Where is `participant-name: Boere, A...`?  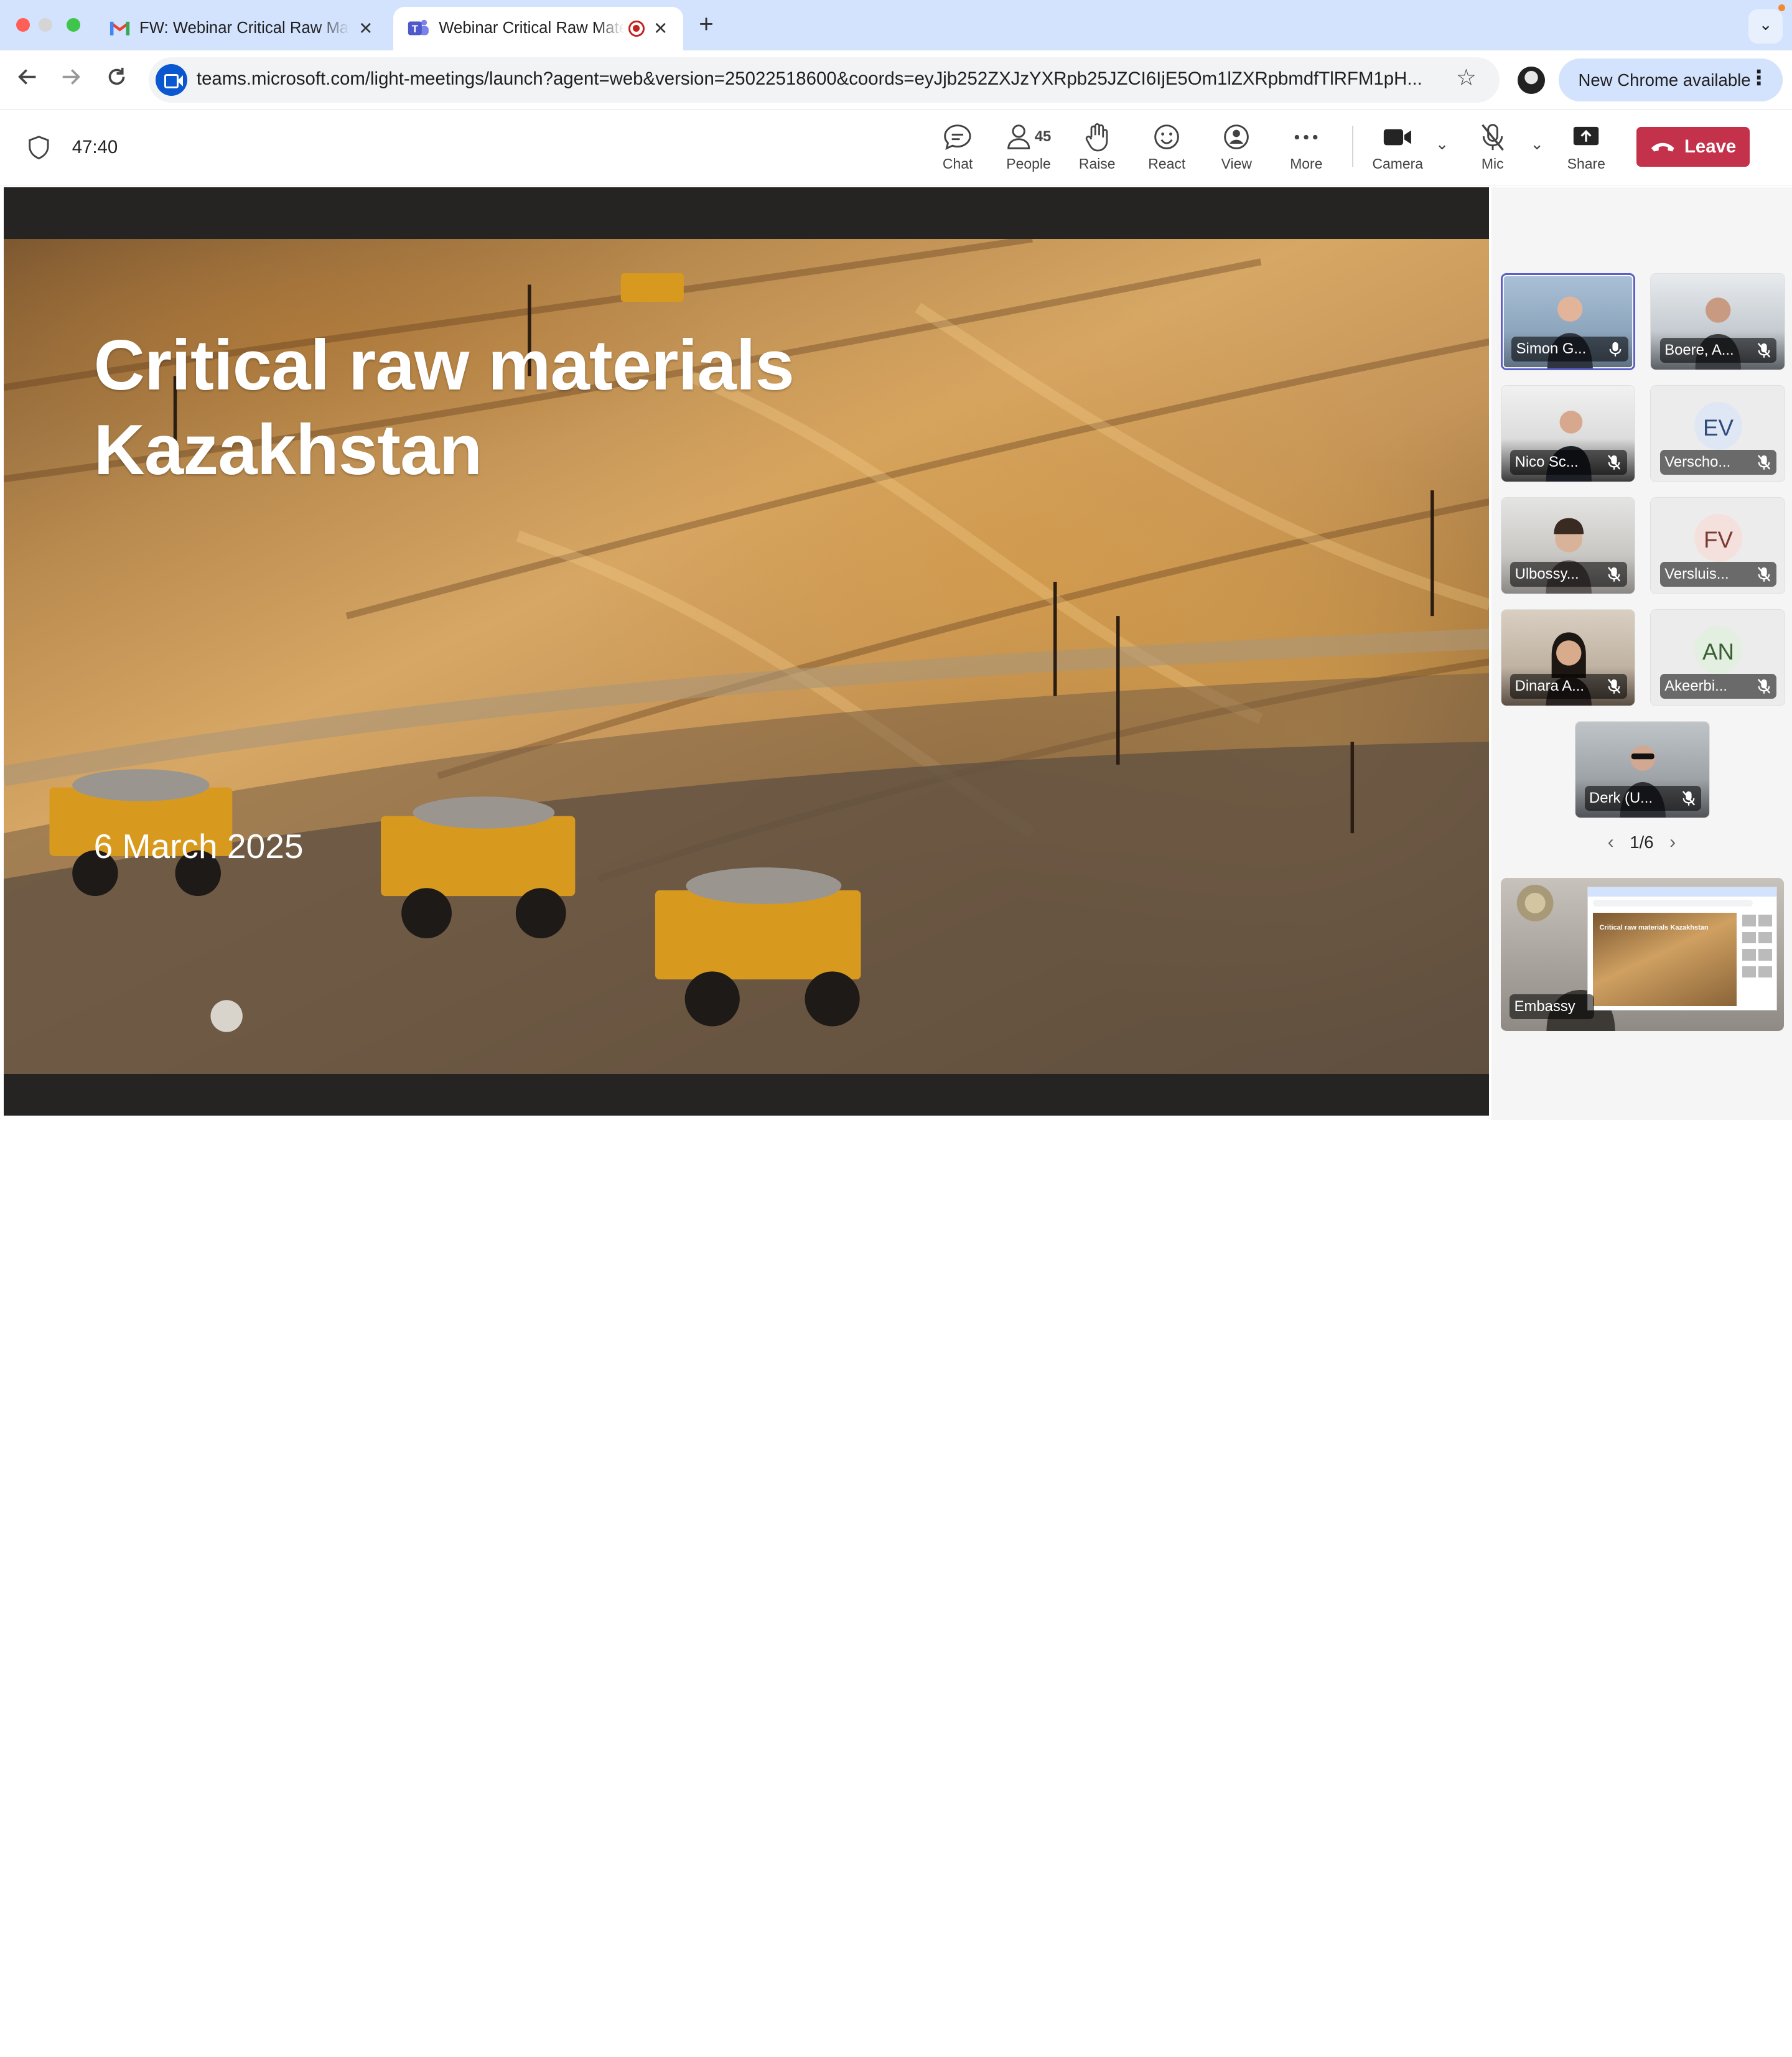
participant-name: Boere, A... is located at coordinates (1718, 350).